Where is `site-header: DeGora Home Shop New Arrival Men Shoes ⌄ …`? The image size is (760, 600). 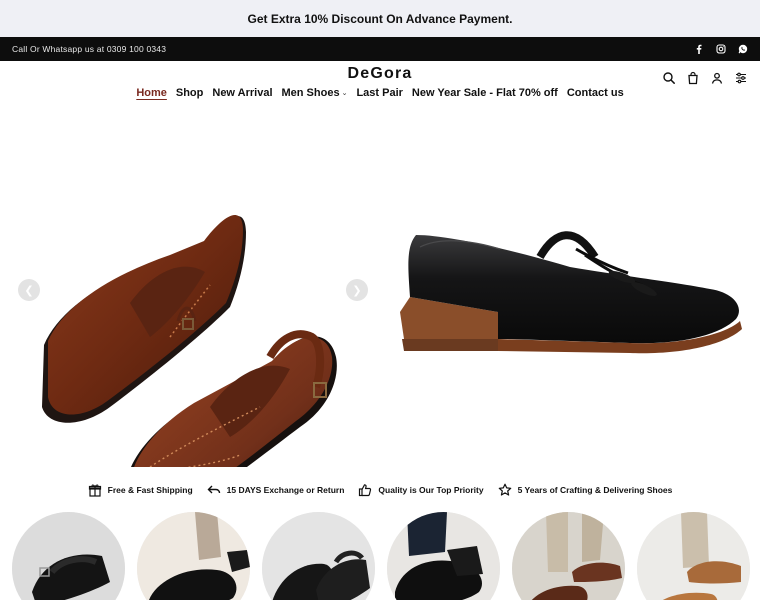 site-header: DeGora Home Shop New Arrival Men Shoes ⌄ … is located at coordinates (380, 84).